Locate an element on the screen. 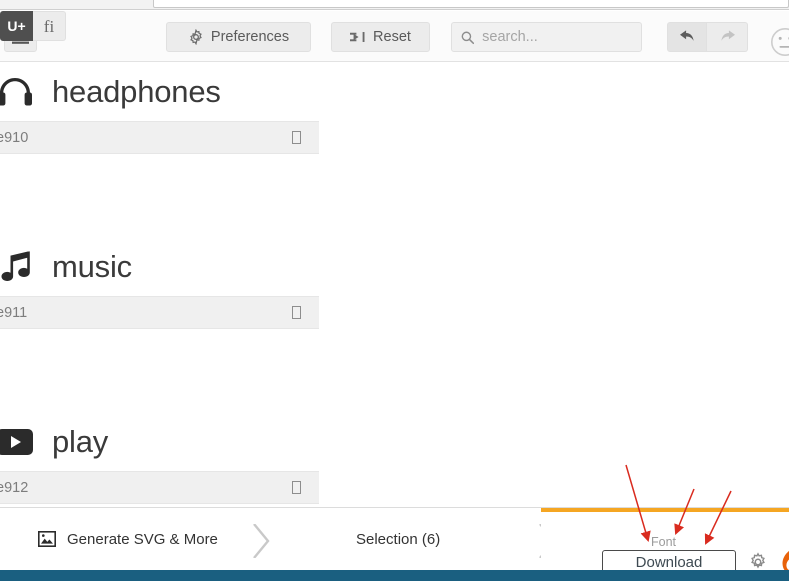 The image size is (789, 581). chevron-right-icon is located at coordinates (261, 541).